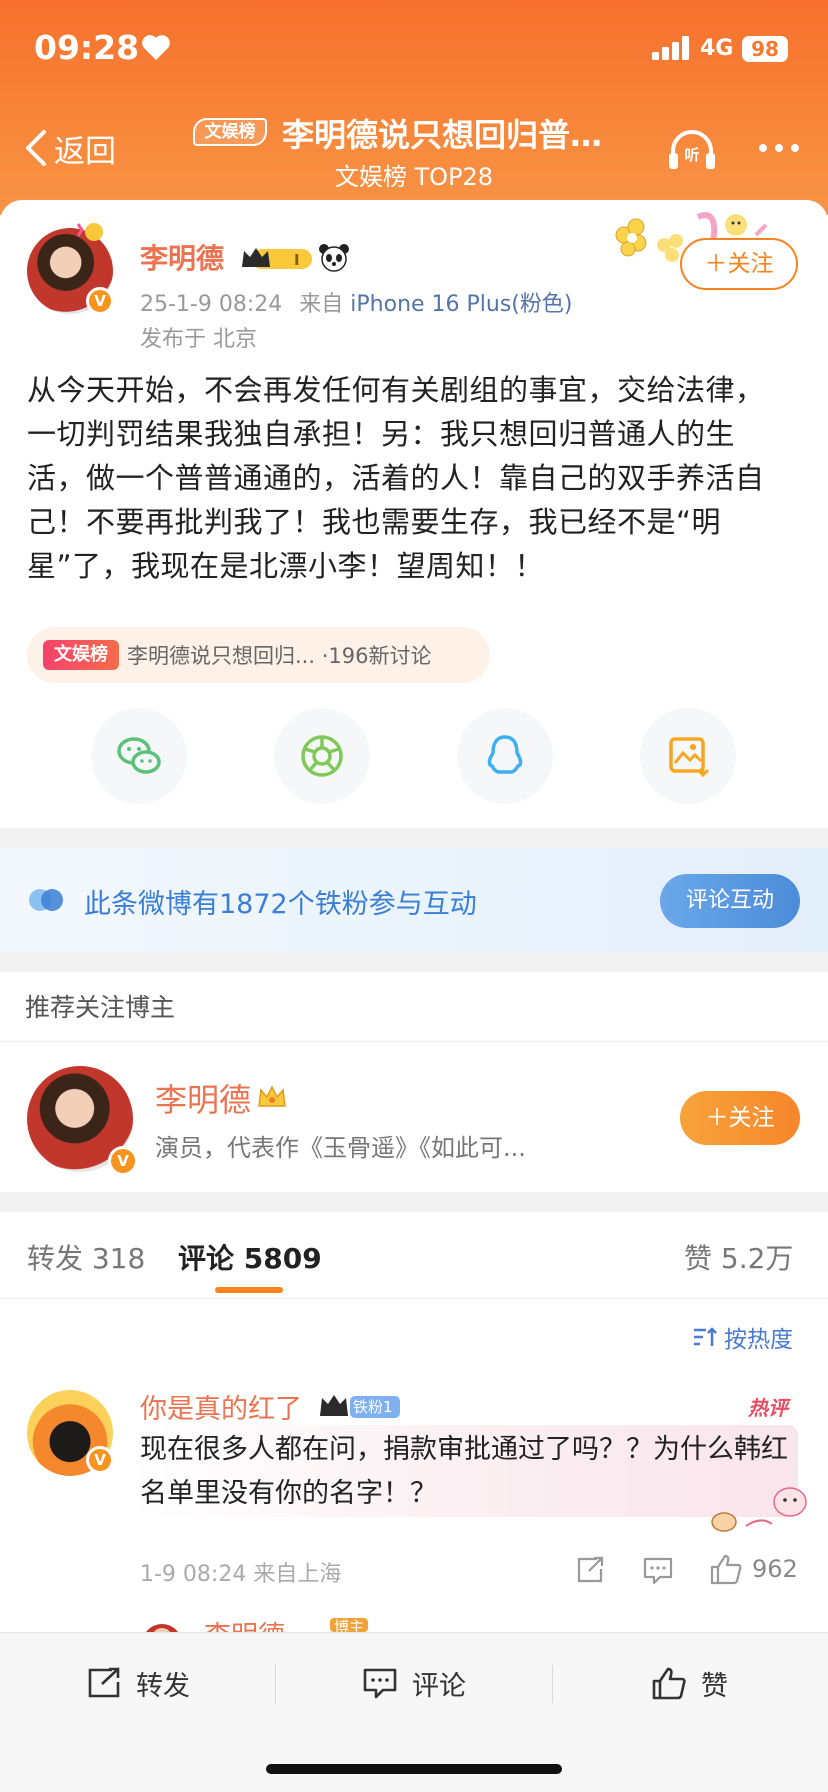 This screenshot has height=1792, width=828. Describe the element at coordinates (249, 1290) in the screenshot. I see `active-tab-indicator` at that location.